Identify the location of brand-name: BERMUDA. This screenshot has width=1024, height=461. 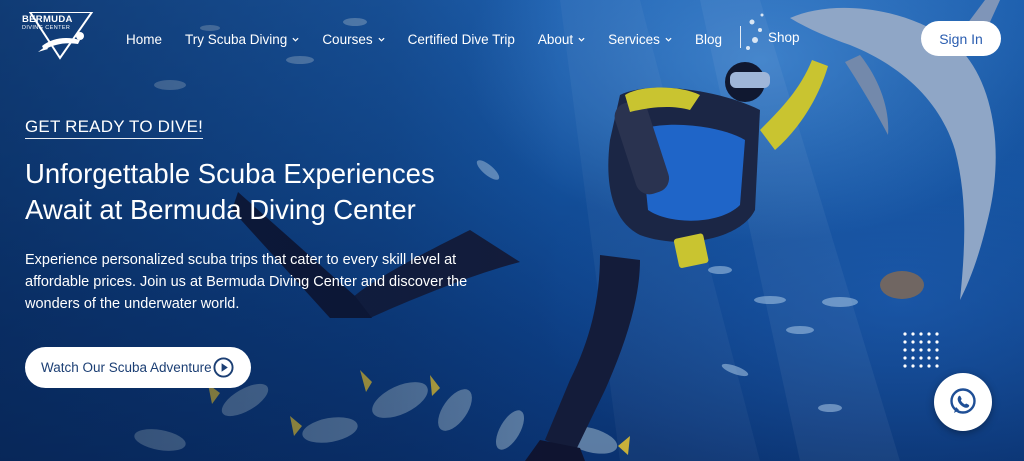
(47, 19).